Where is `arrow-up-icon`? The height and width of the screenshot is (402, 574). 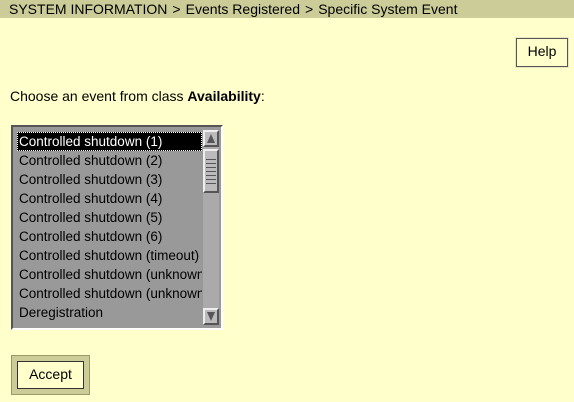 arrow-up-icon is located at coordinates (211, 138).